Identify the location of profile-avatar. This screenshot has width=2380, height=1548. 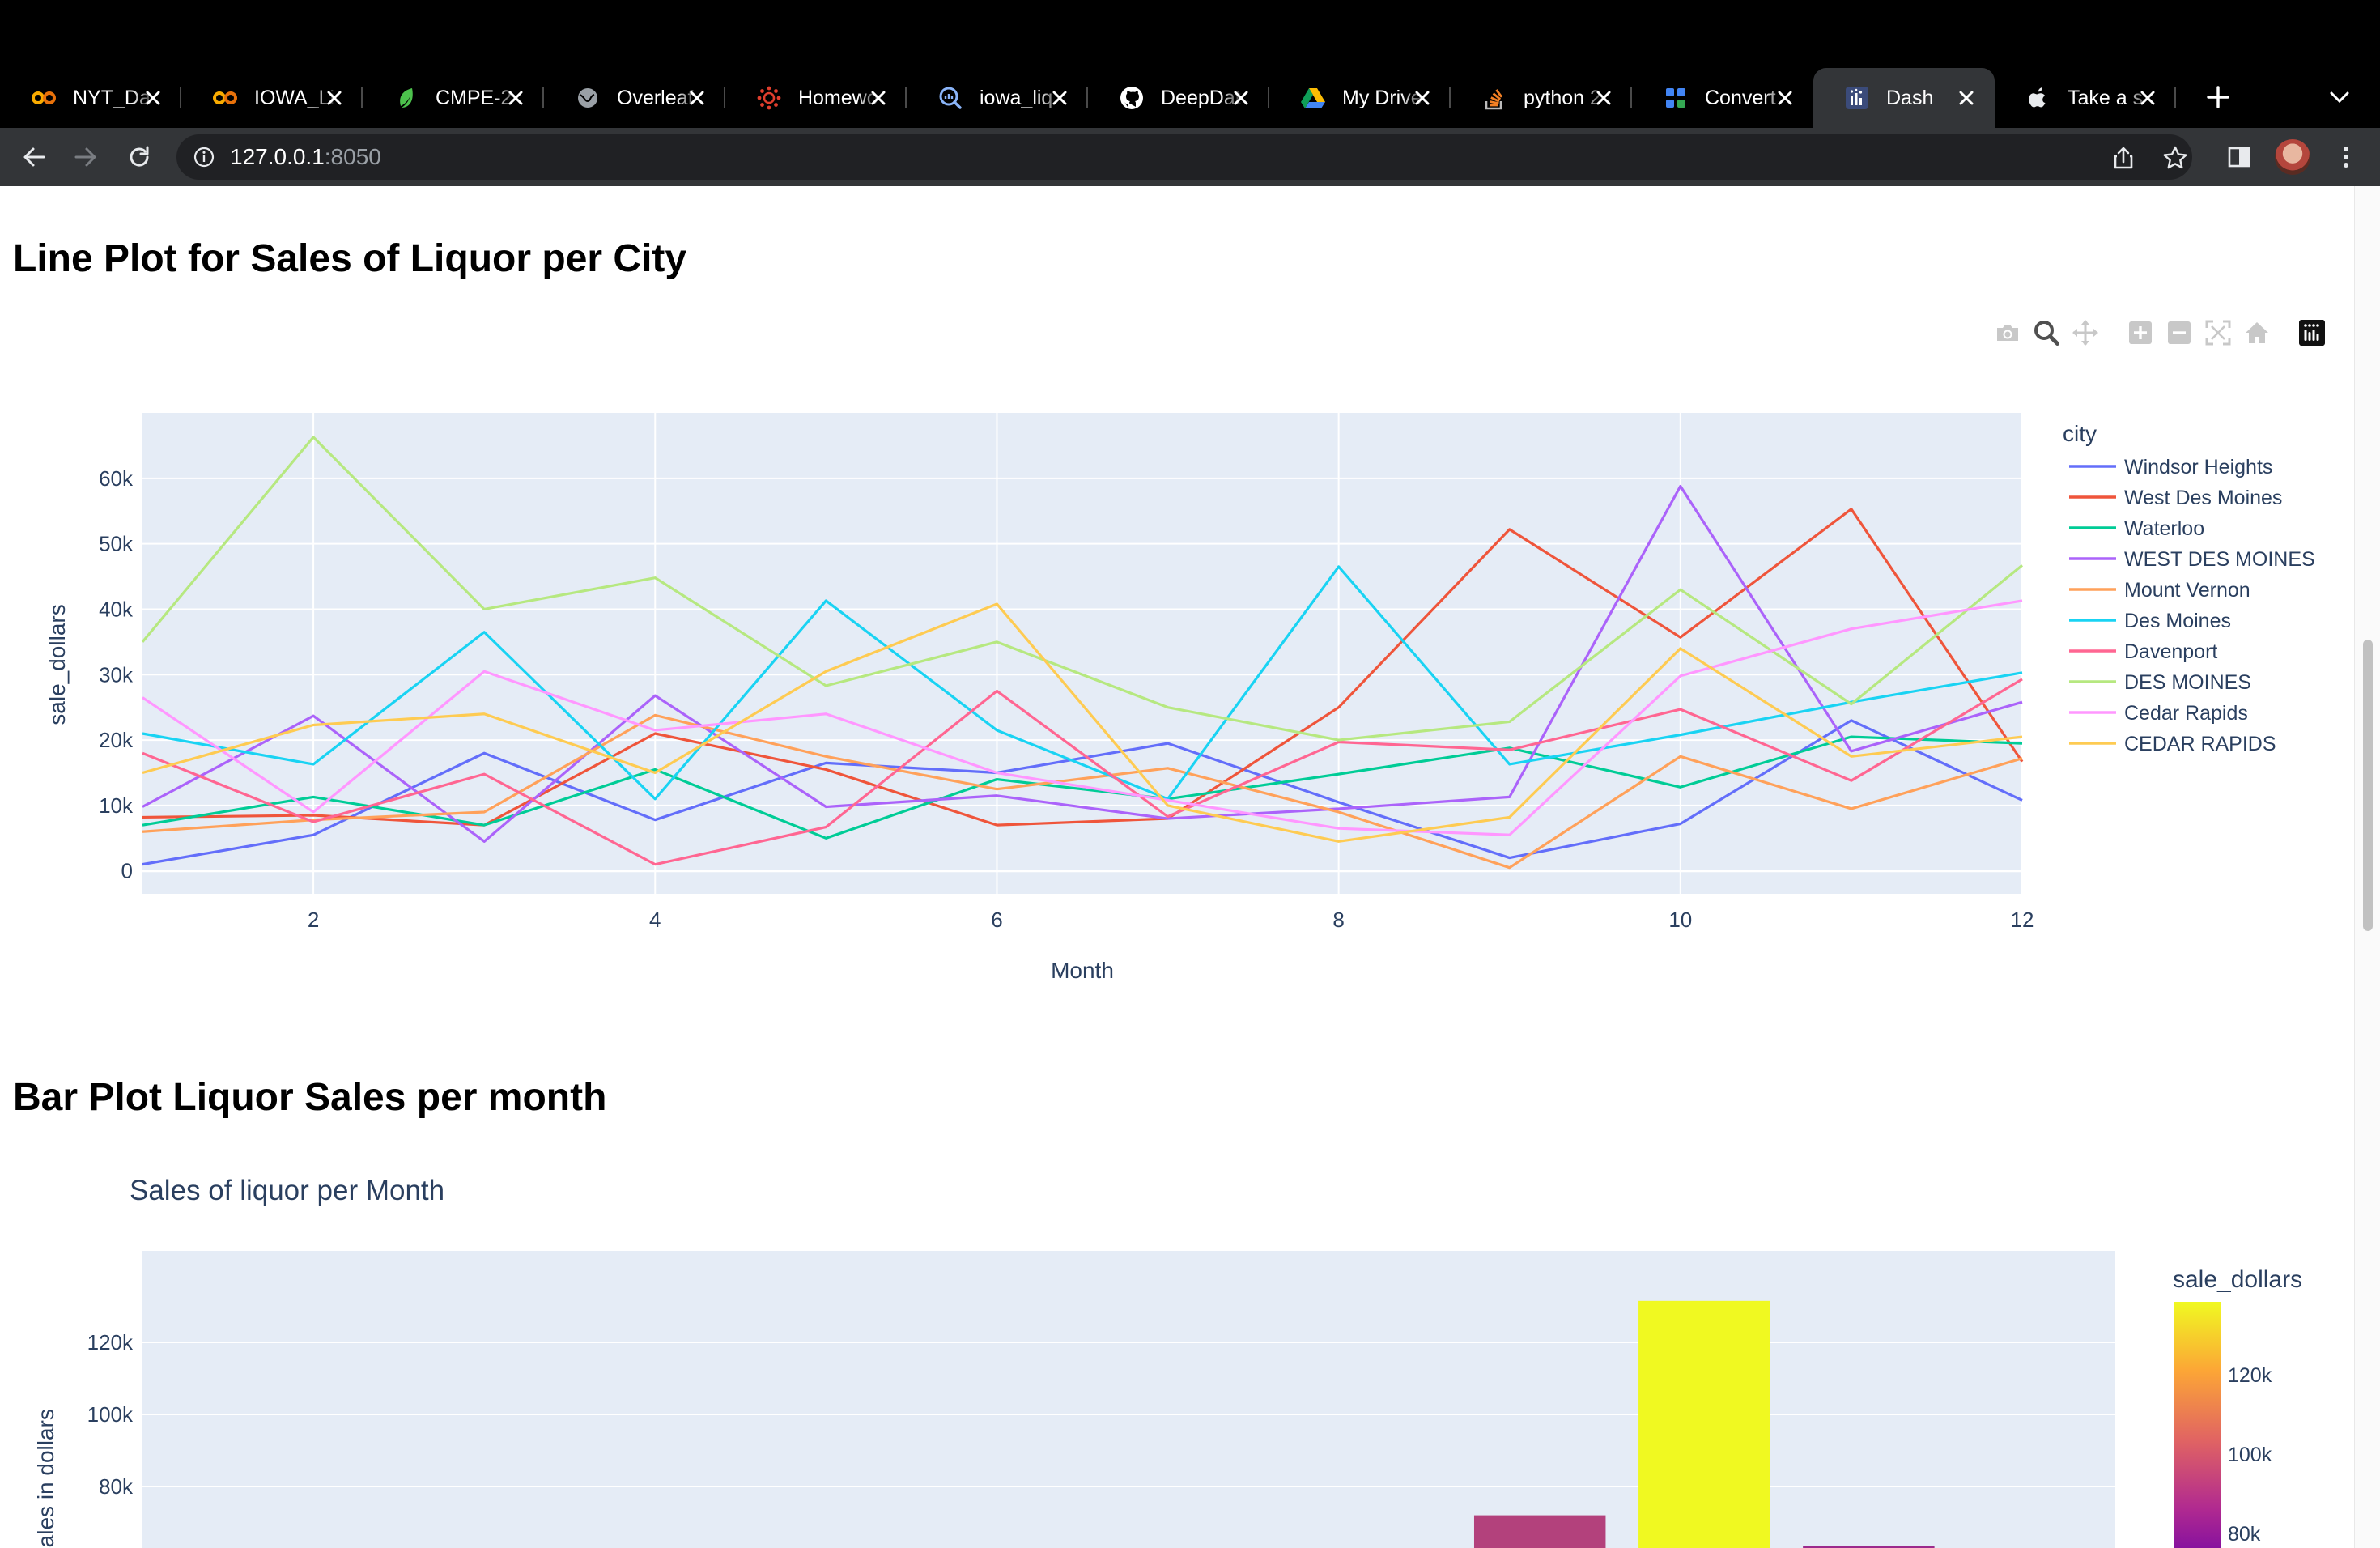
(2292, 157).